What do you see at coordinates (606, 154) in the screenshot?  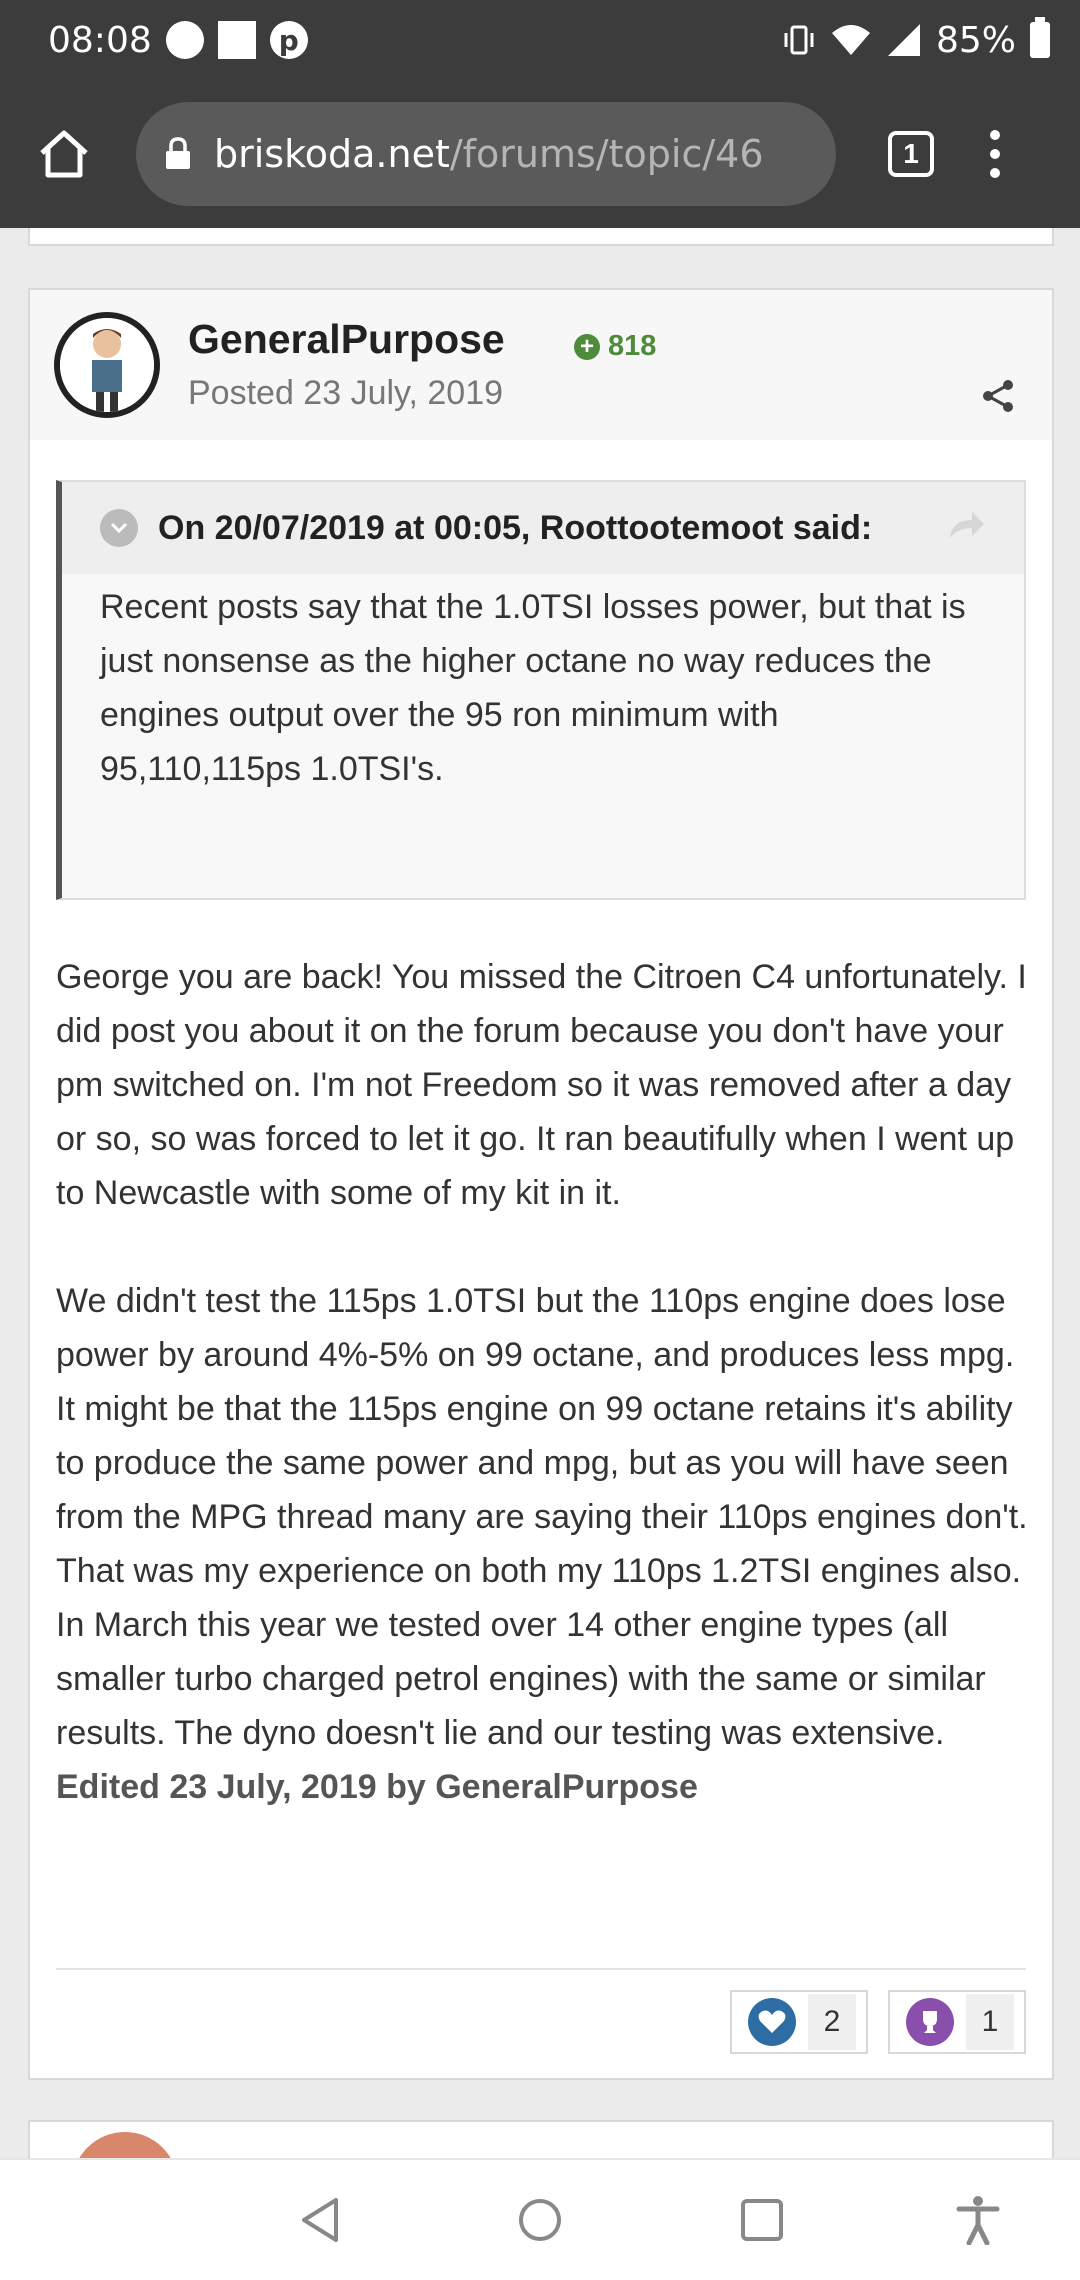 I see `url-path: /forums/topic/46` at bounding box center [606, 154].